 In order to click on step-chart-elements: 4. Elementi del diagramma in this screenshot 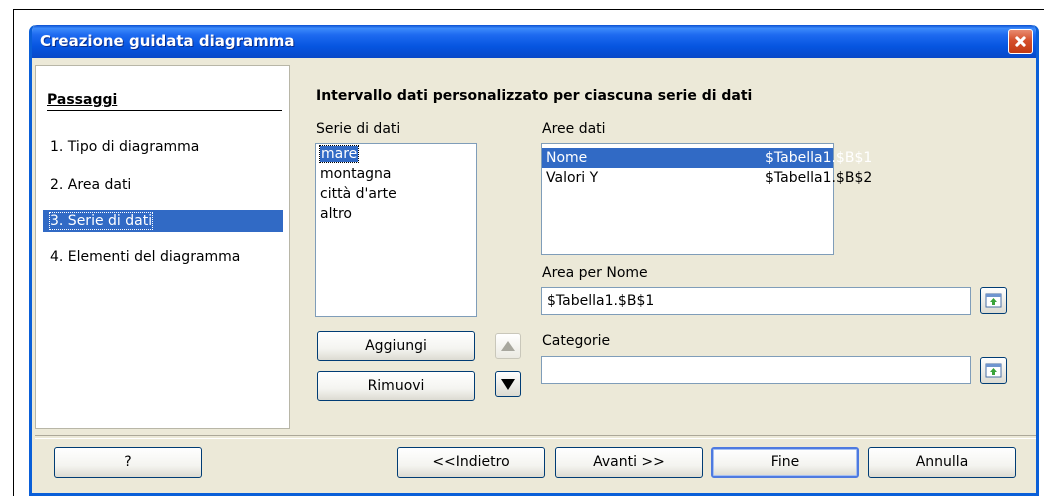, I will do `click(165, 257)`.